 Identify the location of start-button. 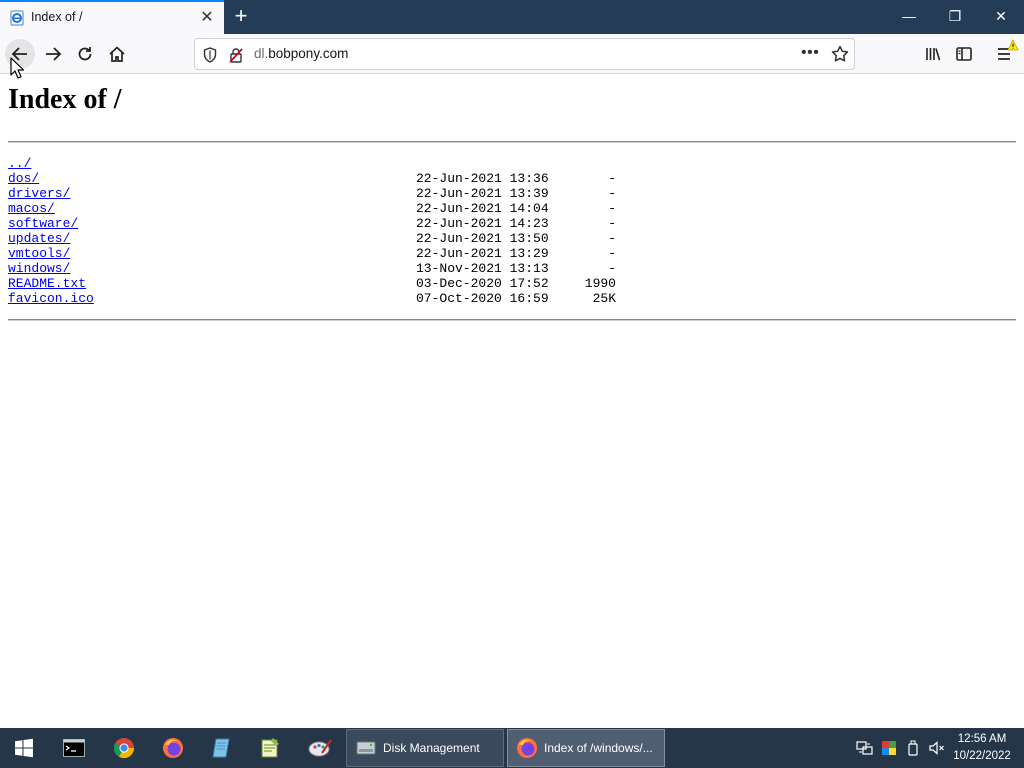
(24, 748).